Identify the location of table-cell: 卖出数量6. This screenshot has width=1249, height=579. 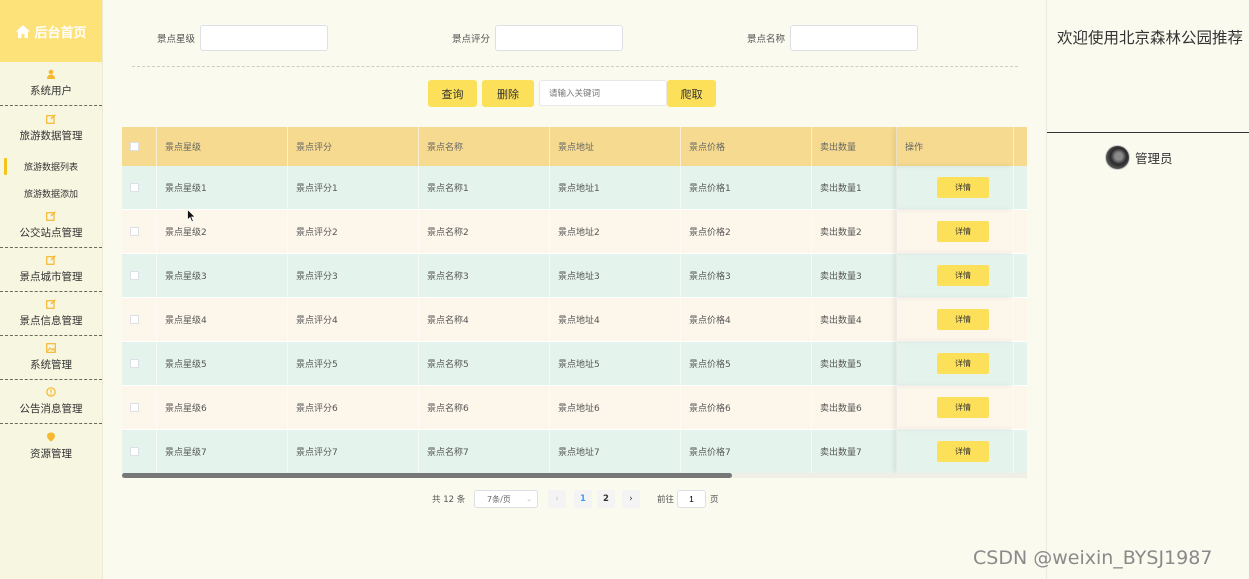
(854, 407).